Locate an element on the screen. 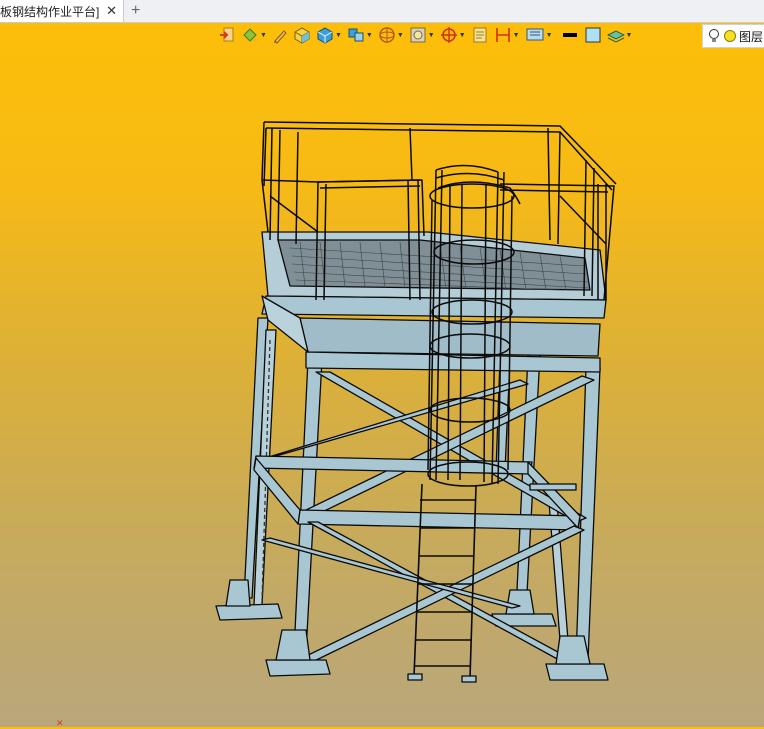  pencil-icon is located at coordinates (280, 37).